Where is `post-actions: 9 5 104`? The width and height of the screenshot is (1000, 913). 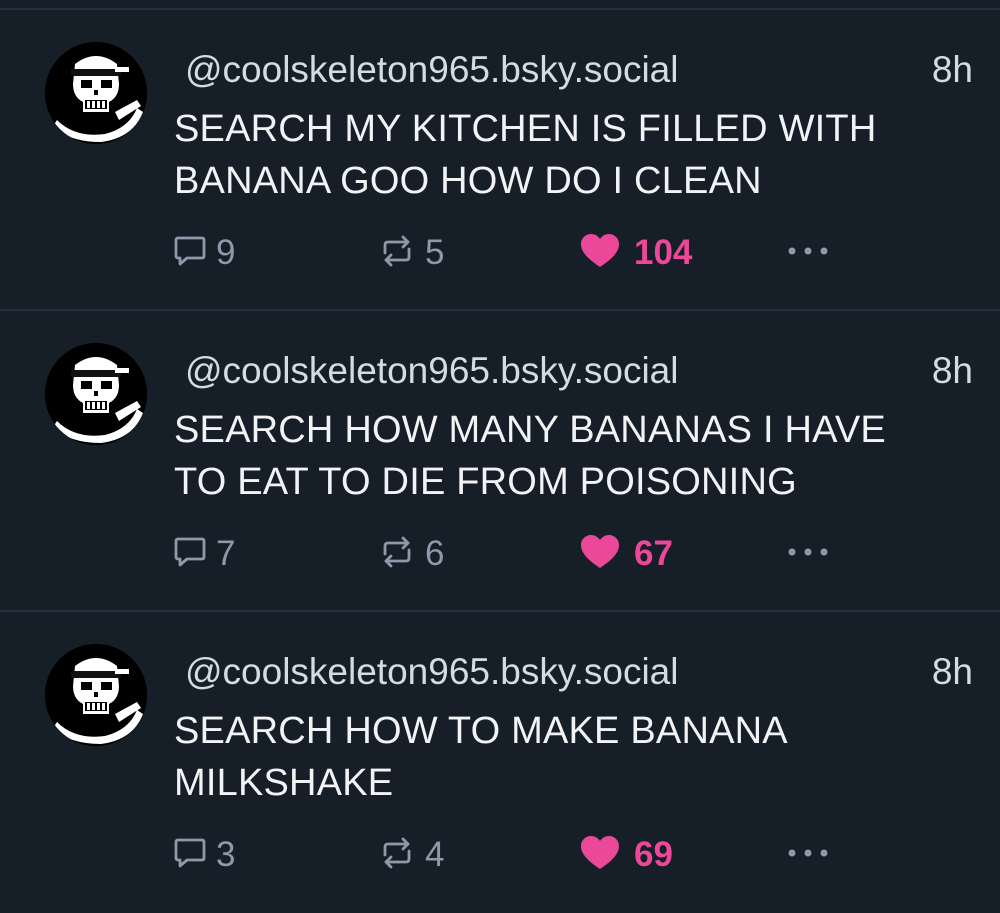 post-actions: 9 5 104 is located at coordinates (500, 253).